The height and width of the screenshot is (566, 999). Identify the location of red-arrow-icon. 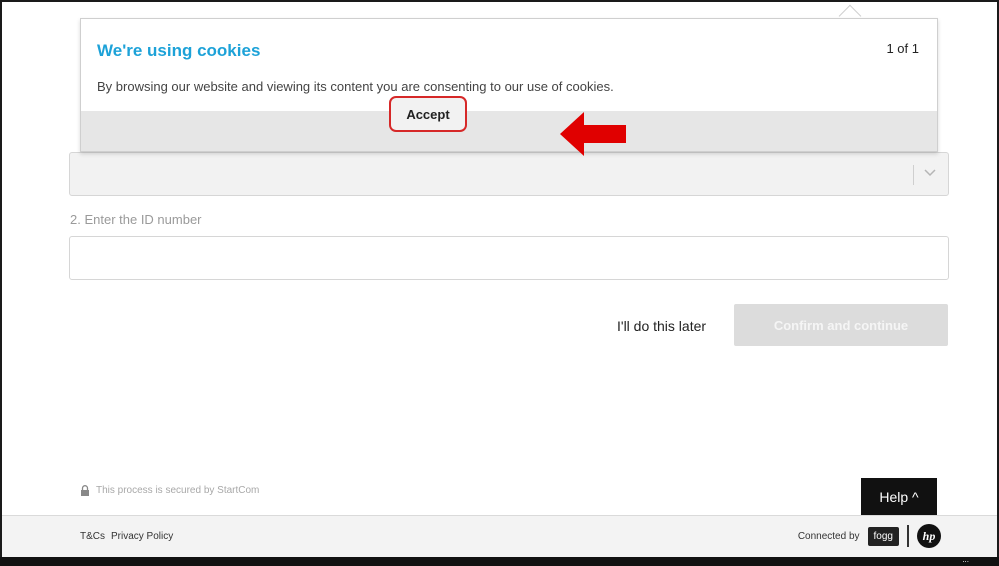
(593, 134).